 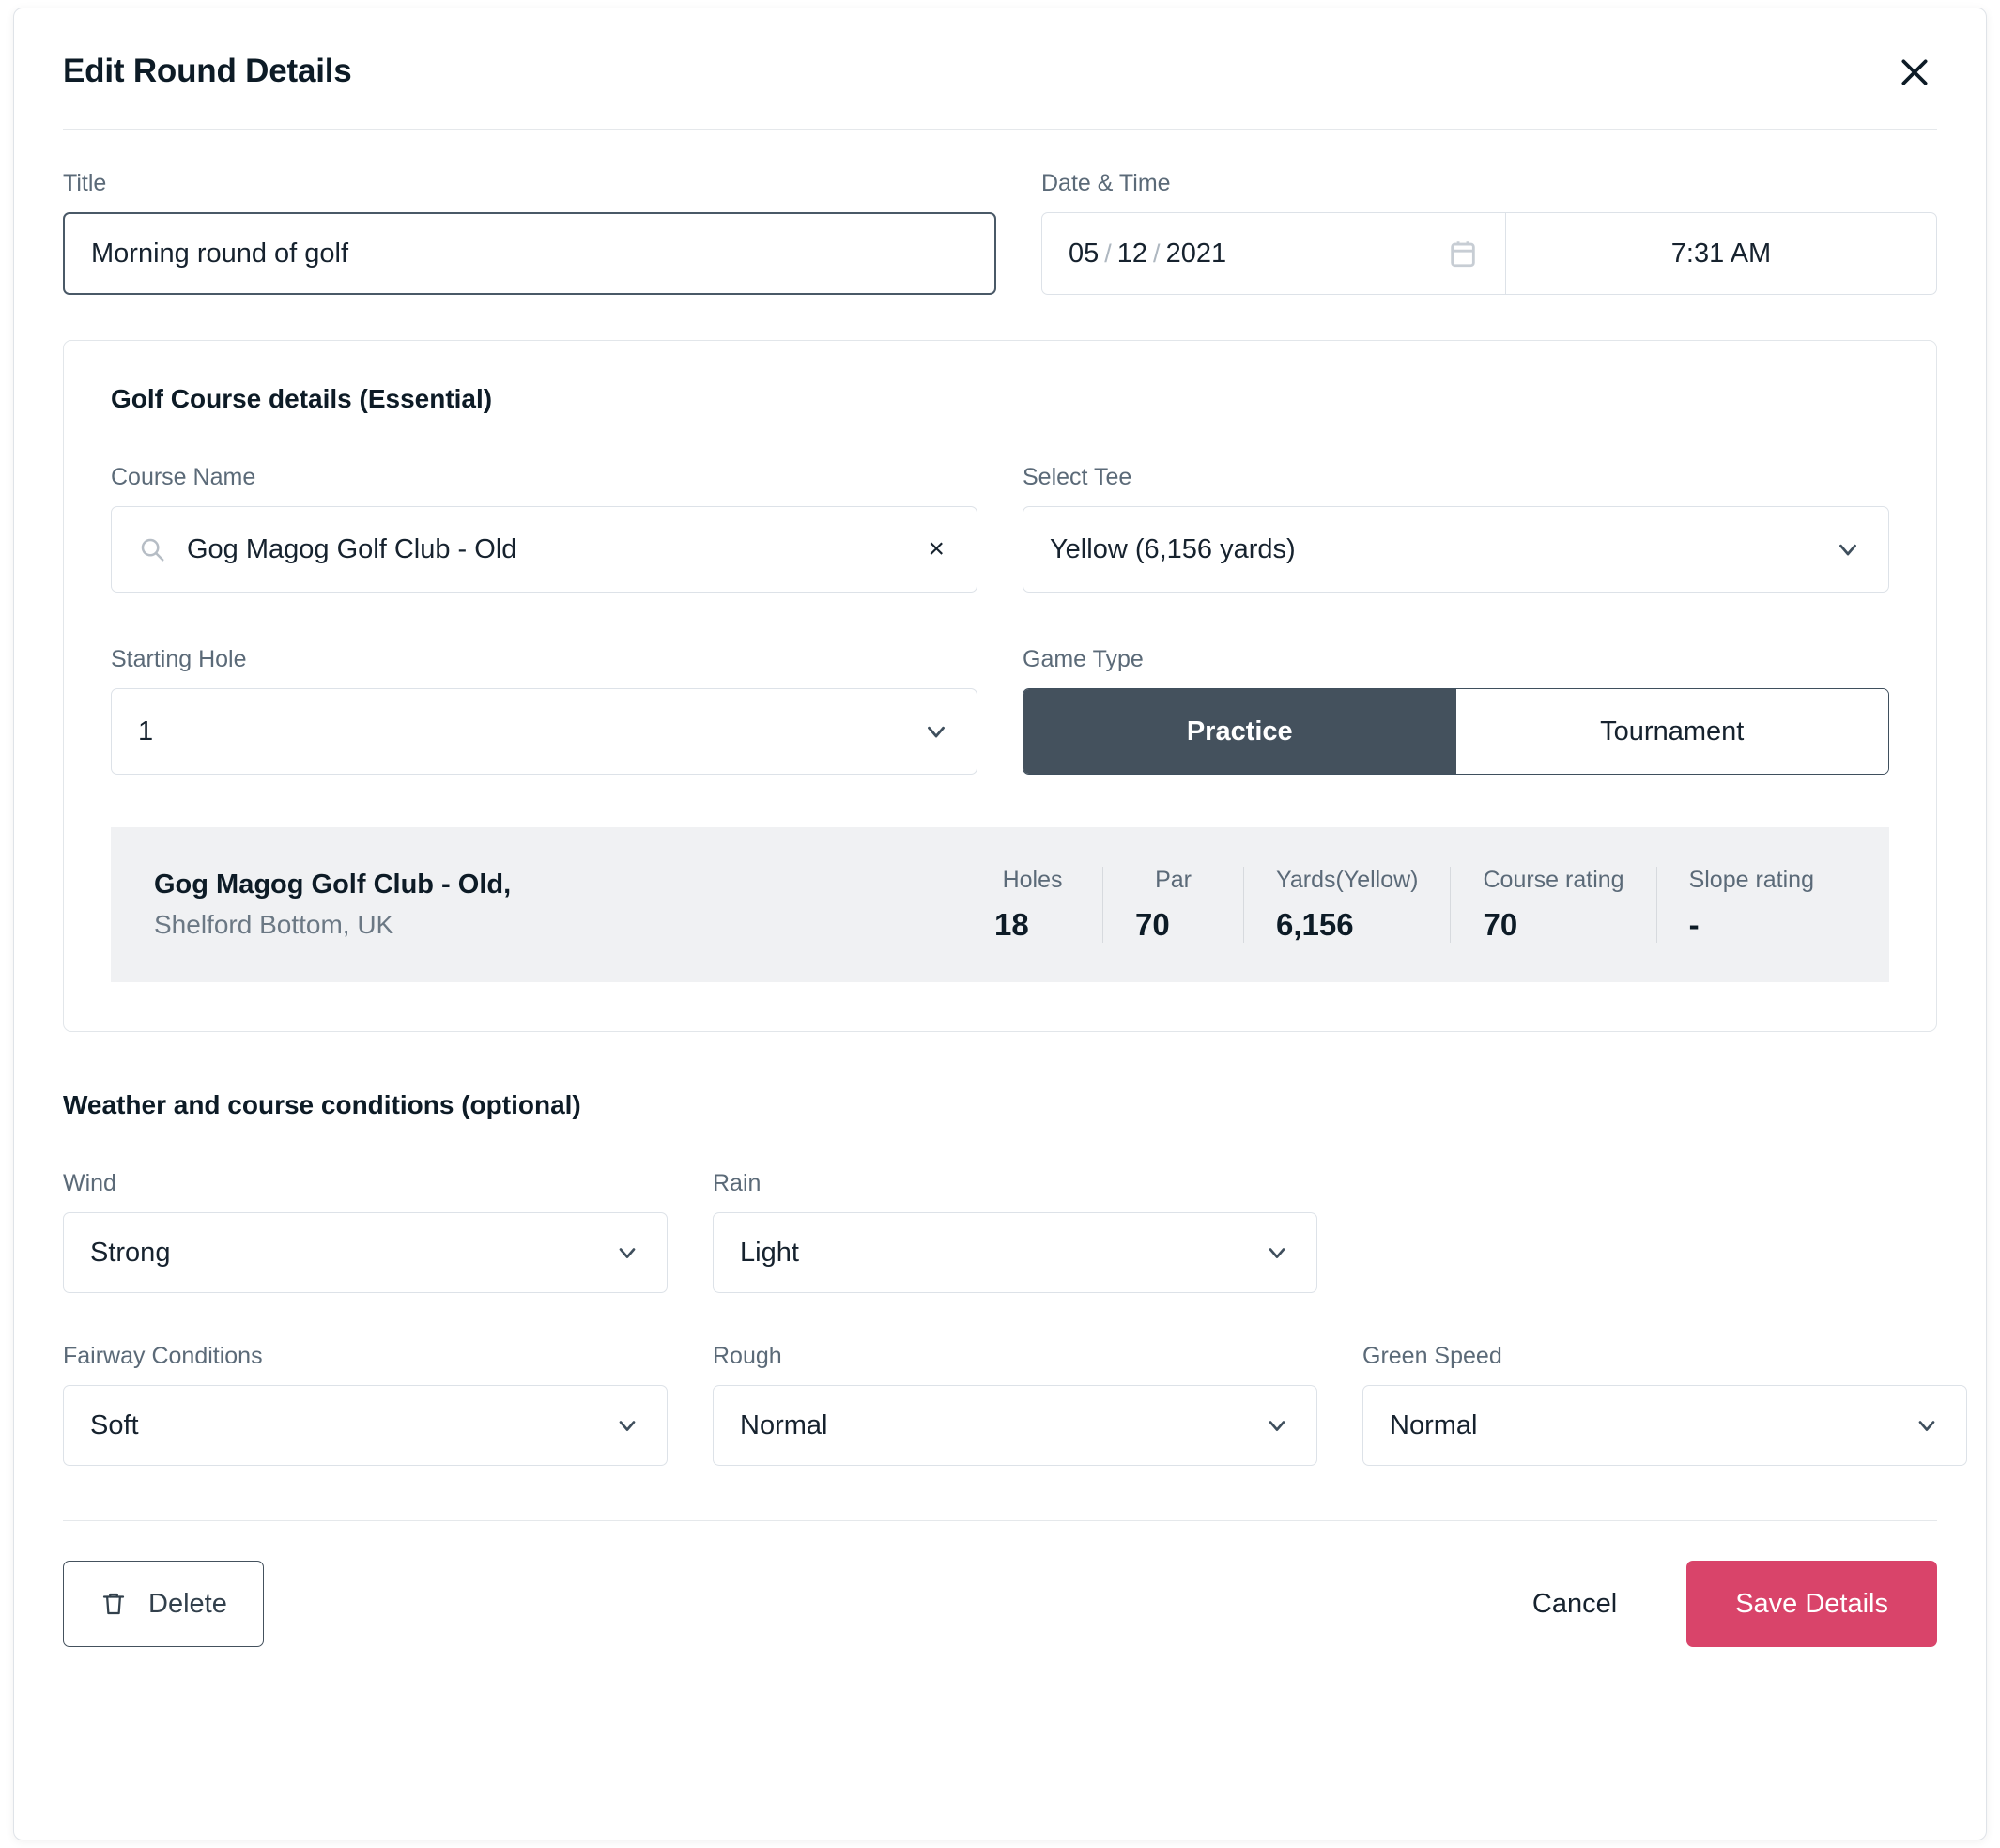 I want to click on close-icon, so click(x=1914, y=72).